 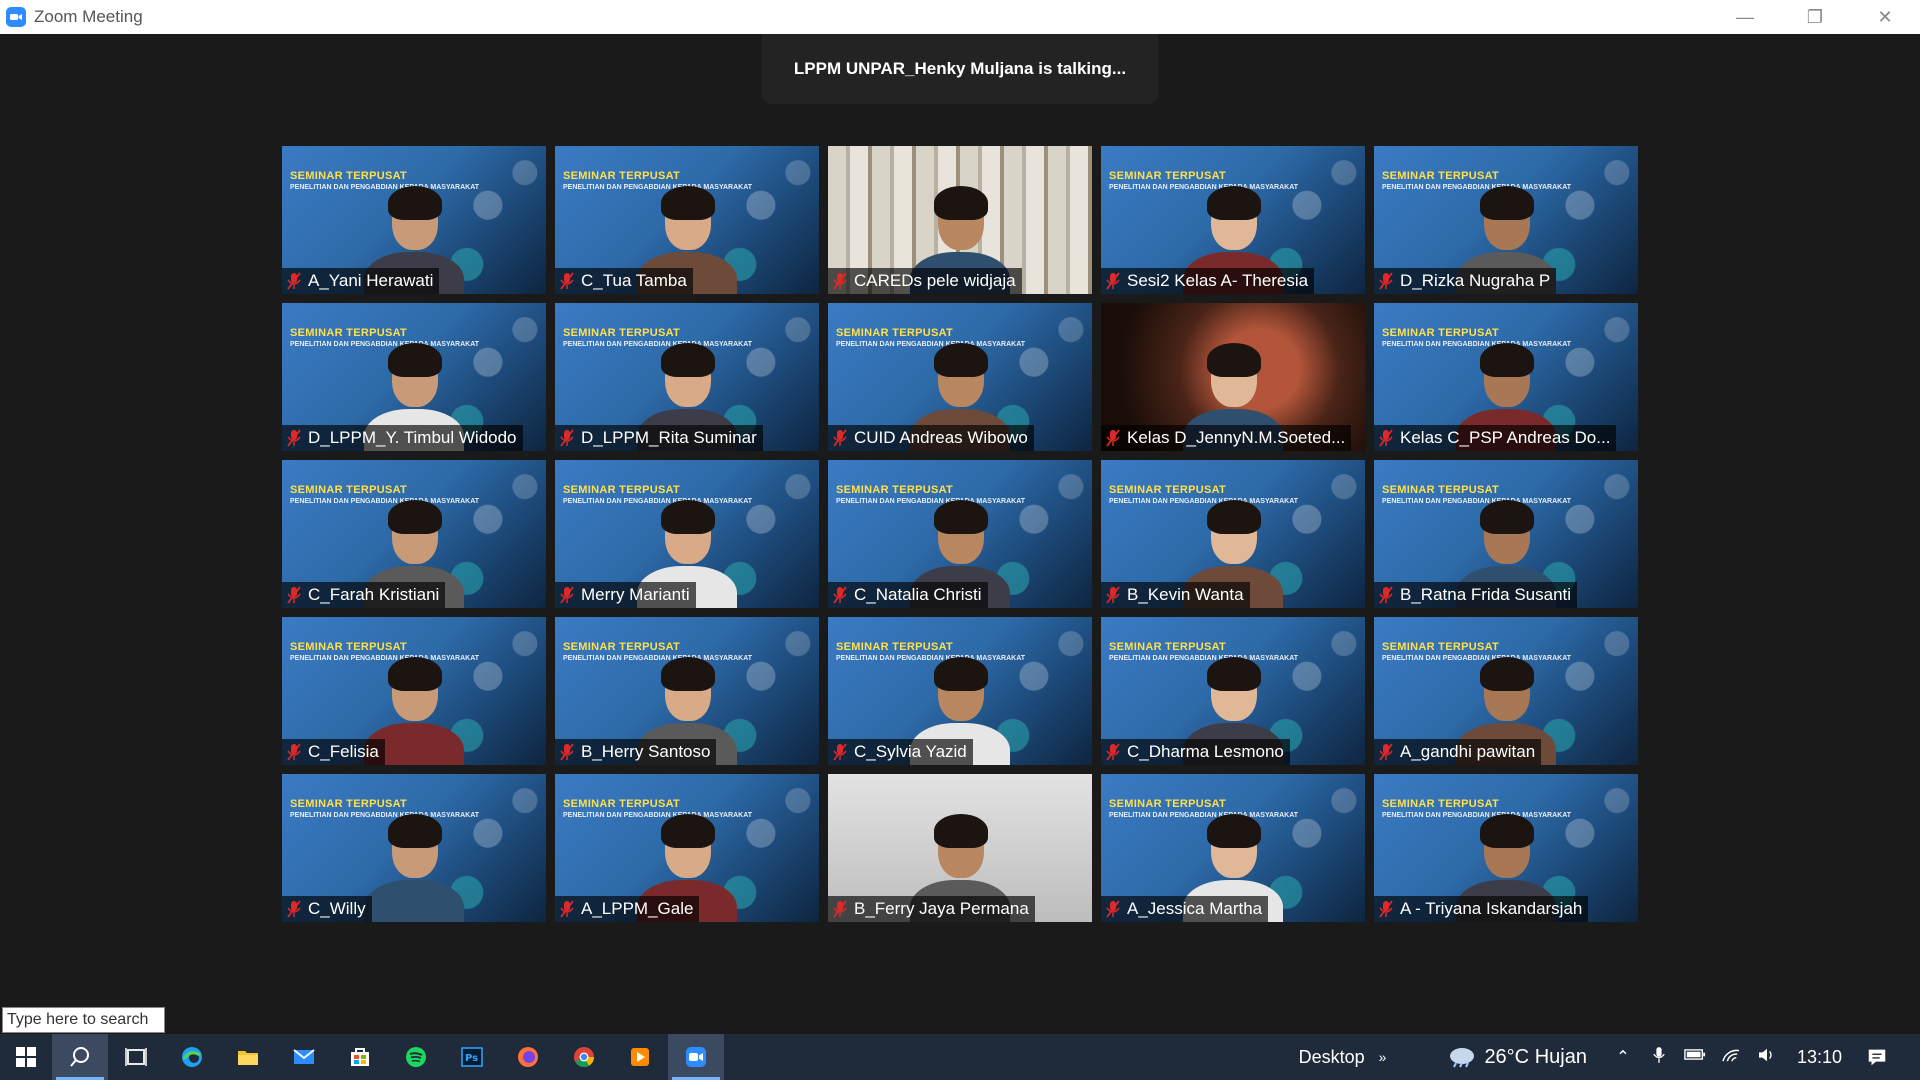 I want to click on folder-icon, so click(x=248, y=1058).